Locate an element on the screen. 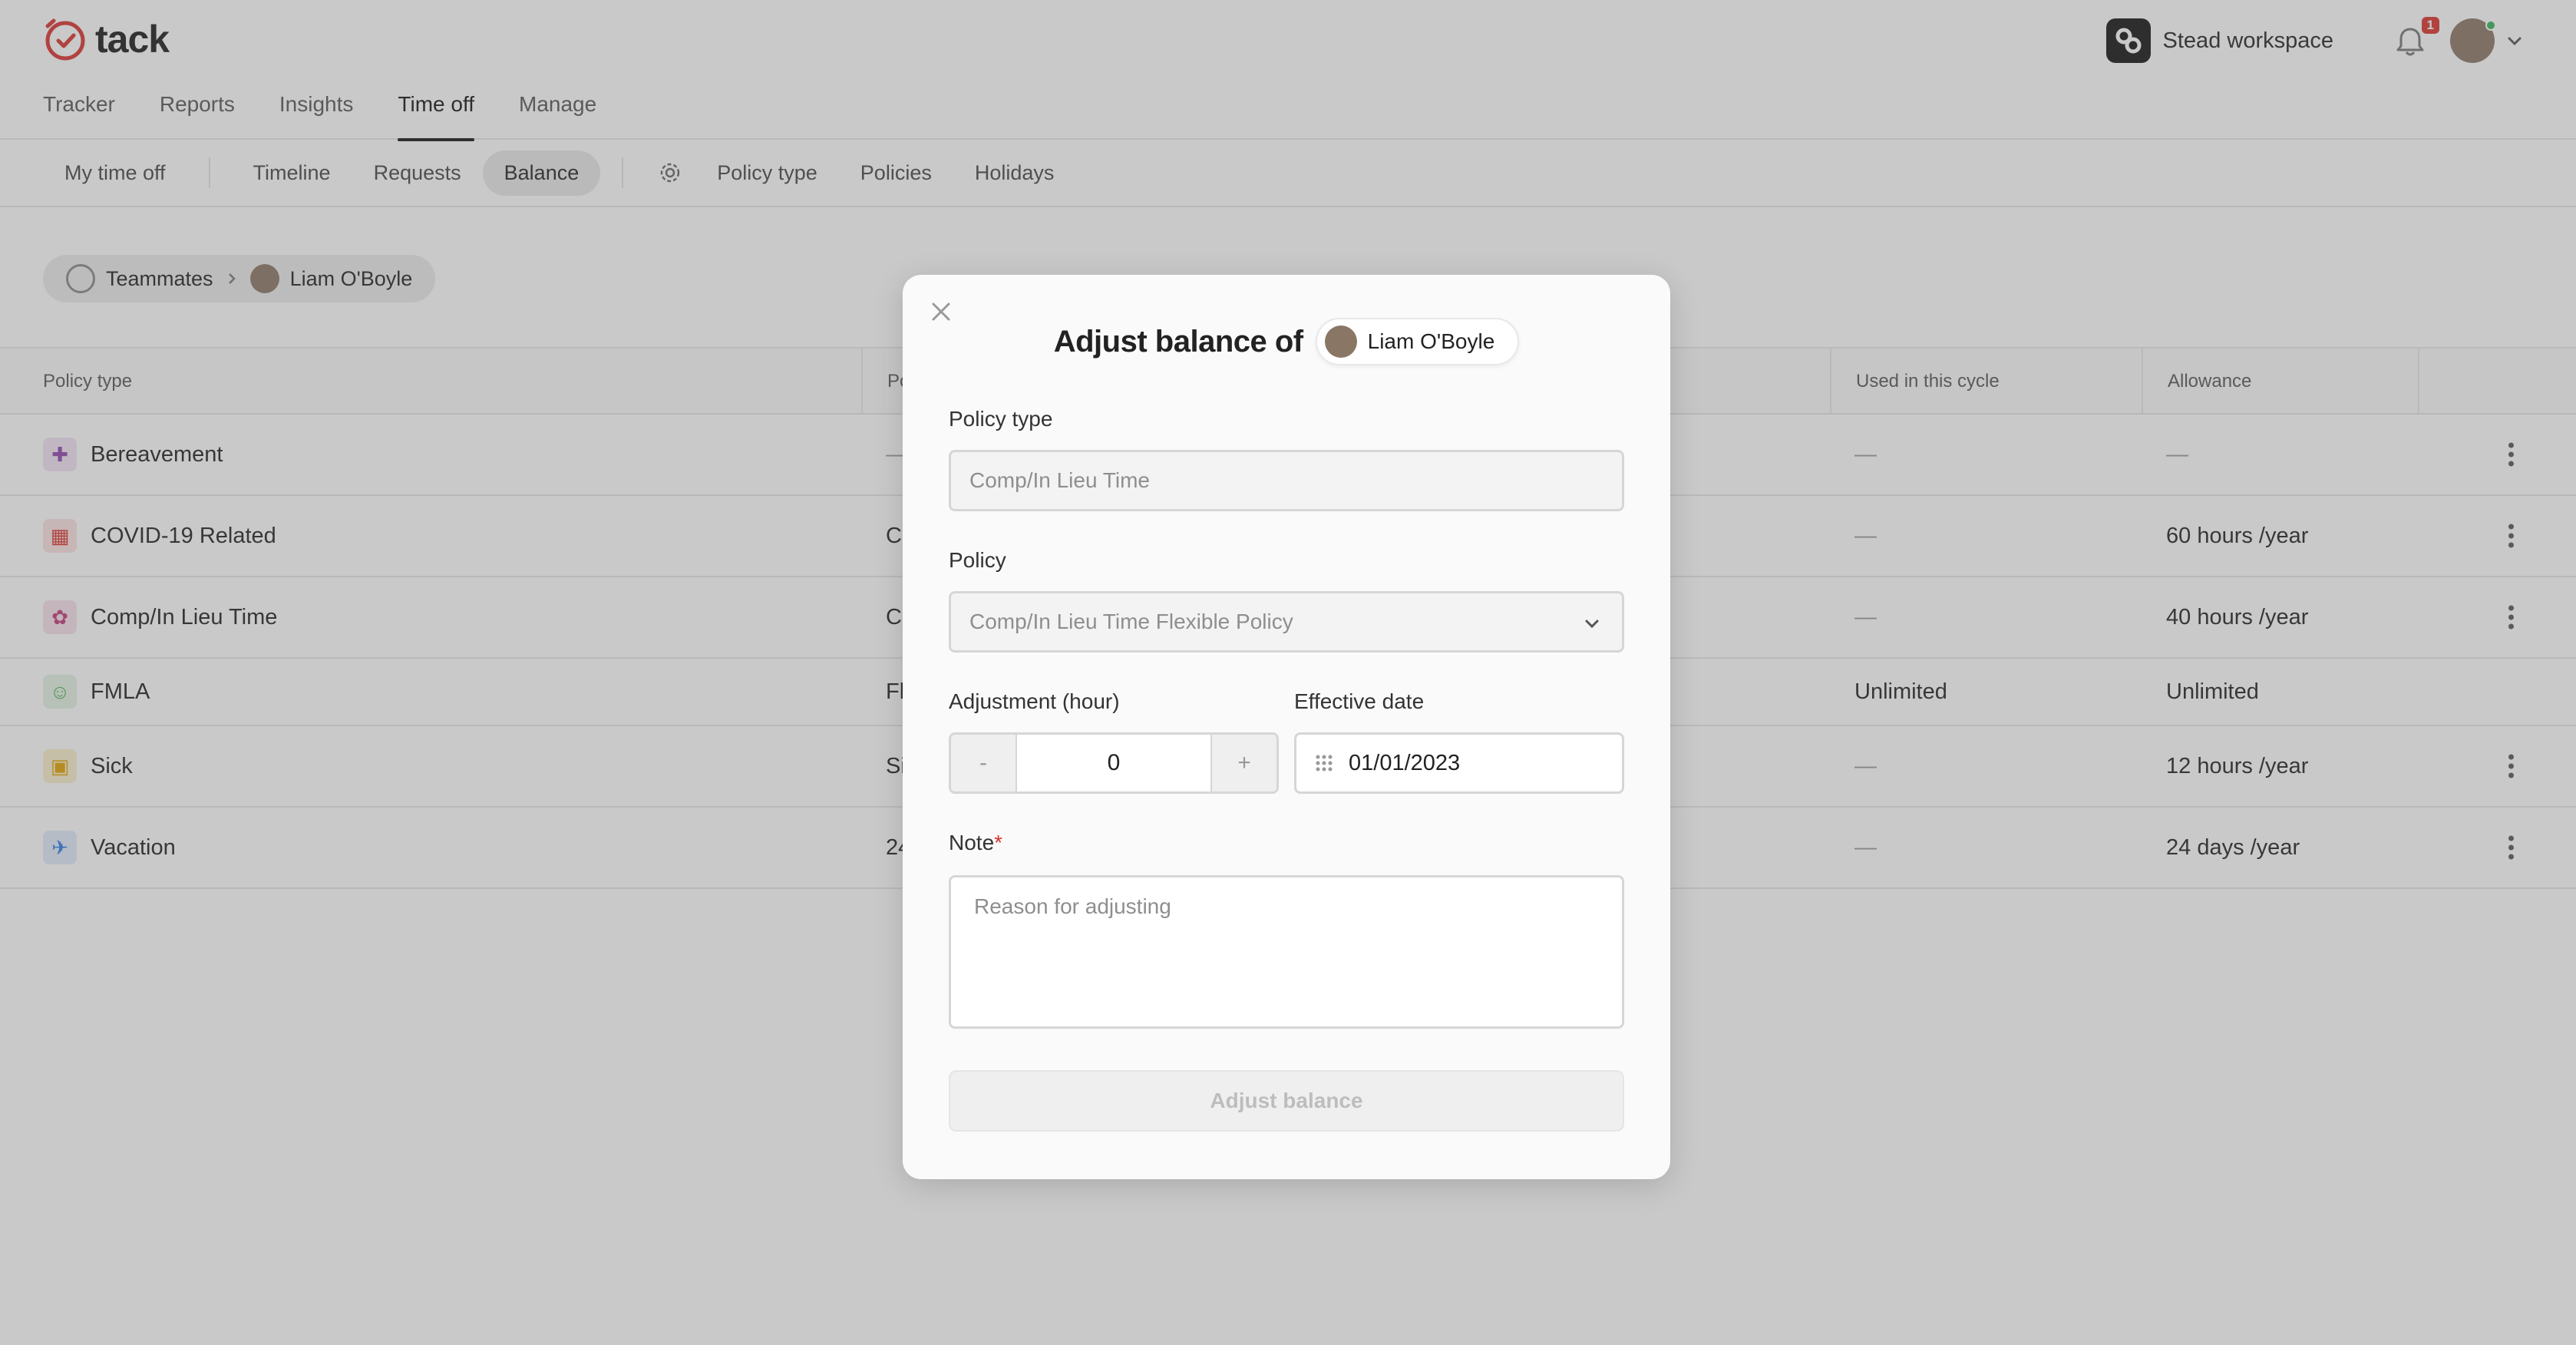 This screenshot has height=1345, width=2576. increment-button: + is located at coordinates (1244, 763).